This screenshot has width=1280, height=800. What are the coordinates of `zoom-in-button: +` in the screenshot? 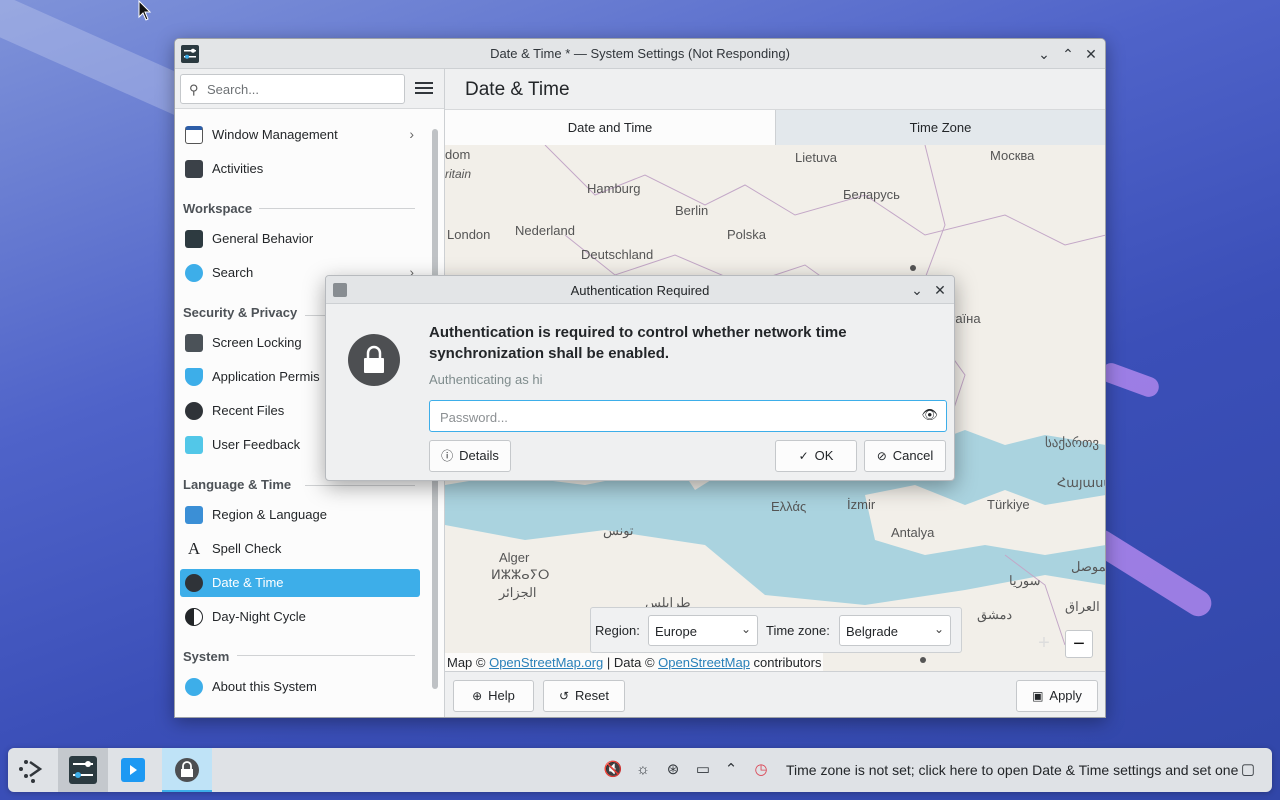 It's located at (1044, 644).